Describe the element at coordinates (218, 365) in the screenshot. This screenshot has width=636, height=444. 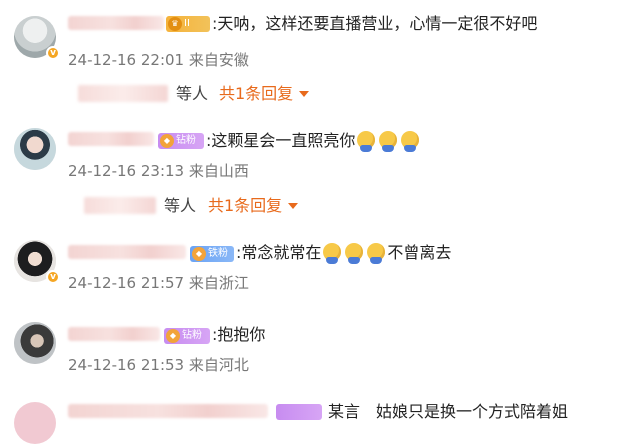
I see `comment-source: 来自河北` at that location.